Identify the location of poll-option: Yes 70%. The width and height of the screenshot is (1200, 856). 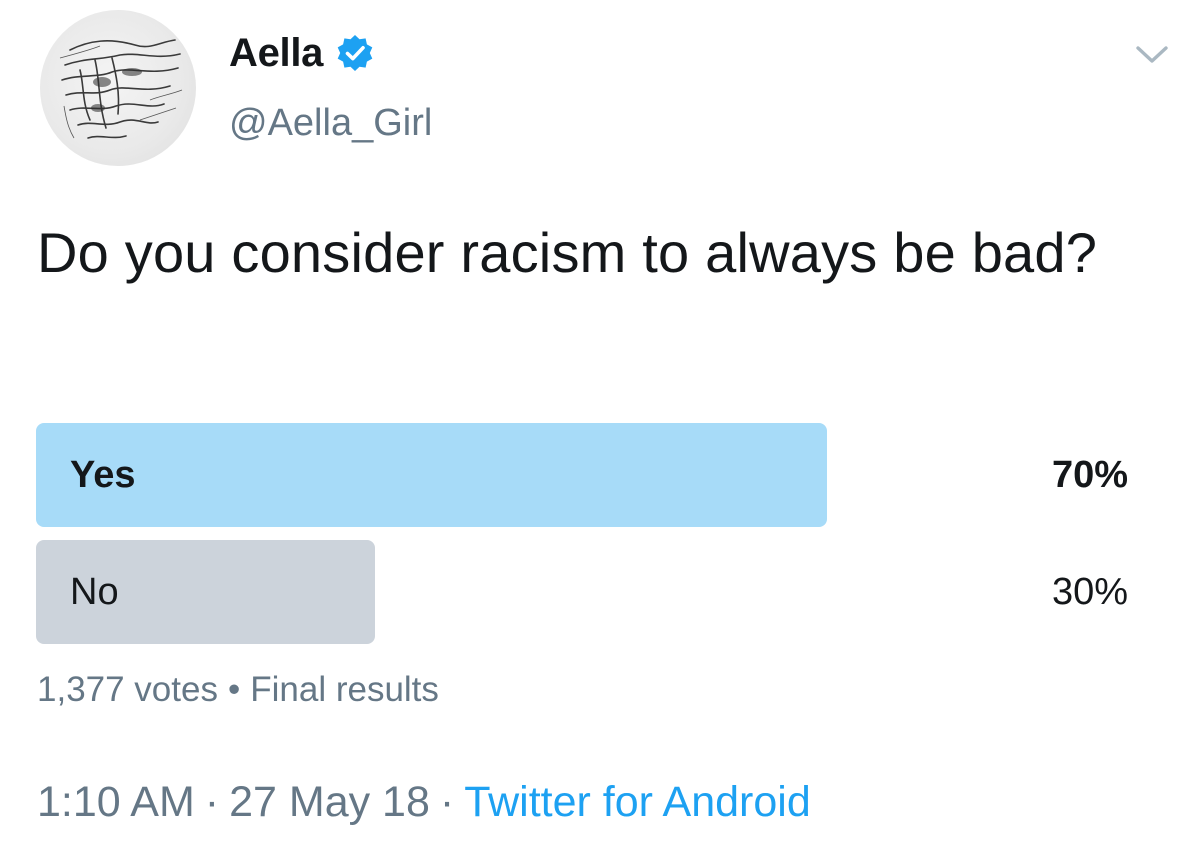
(601, 475).